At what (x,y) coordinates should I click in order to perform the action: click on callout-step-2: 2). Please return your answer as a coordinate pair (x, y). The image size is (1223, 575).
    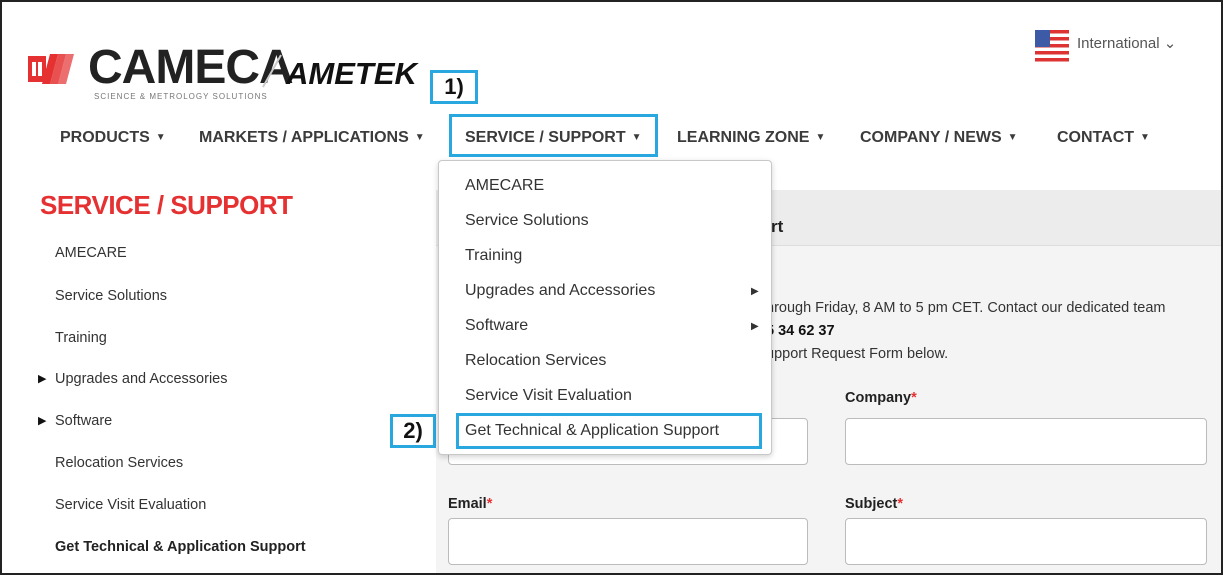
    Looking at the image, I should click on (413, 431).